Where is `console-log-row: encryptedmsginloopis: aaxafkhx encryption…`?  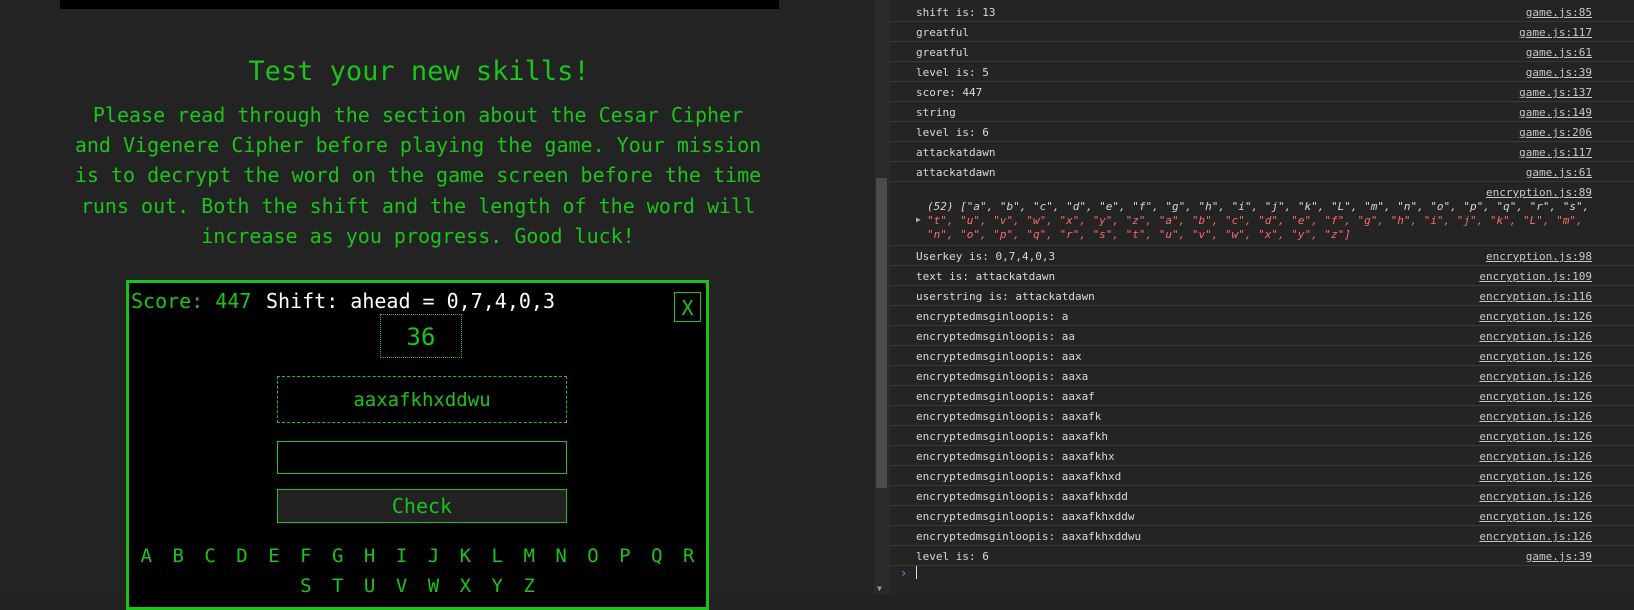
console-log-row: encryptedmsginloopis: aaxafkhx encryption… is located at coordinates (1262, 456).